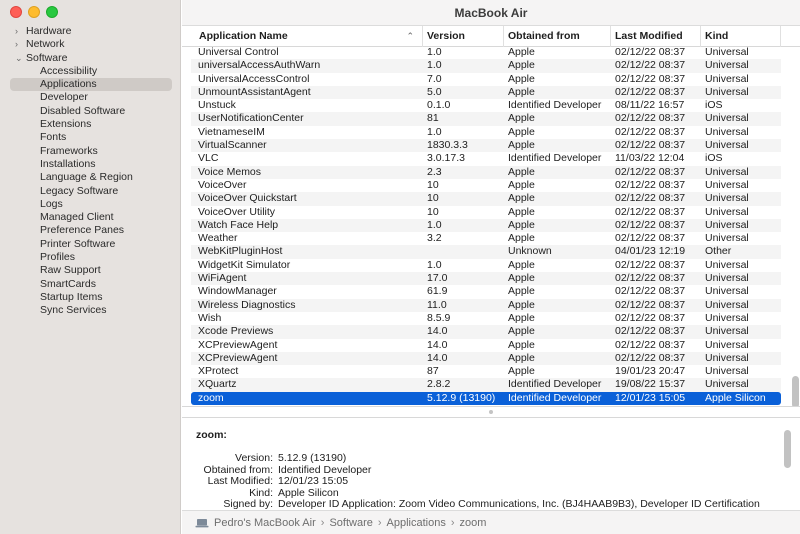  Describe the element at coordinates (416, 523) in the screenshot. I see `path-crumb: Applications` at that location.